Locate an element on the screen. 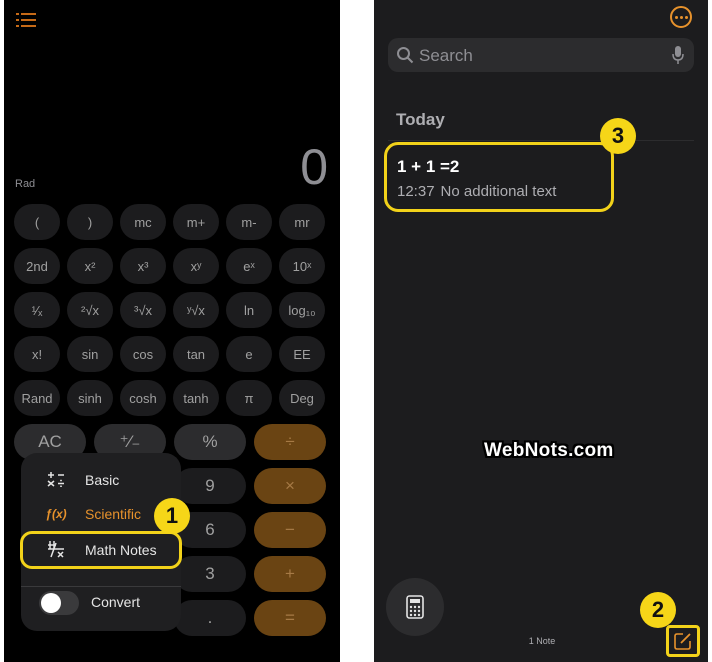 The height and width of the screenshot is (662, 712). basic-operators-icon is located at coordinates (56, 480).